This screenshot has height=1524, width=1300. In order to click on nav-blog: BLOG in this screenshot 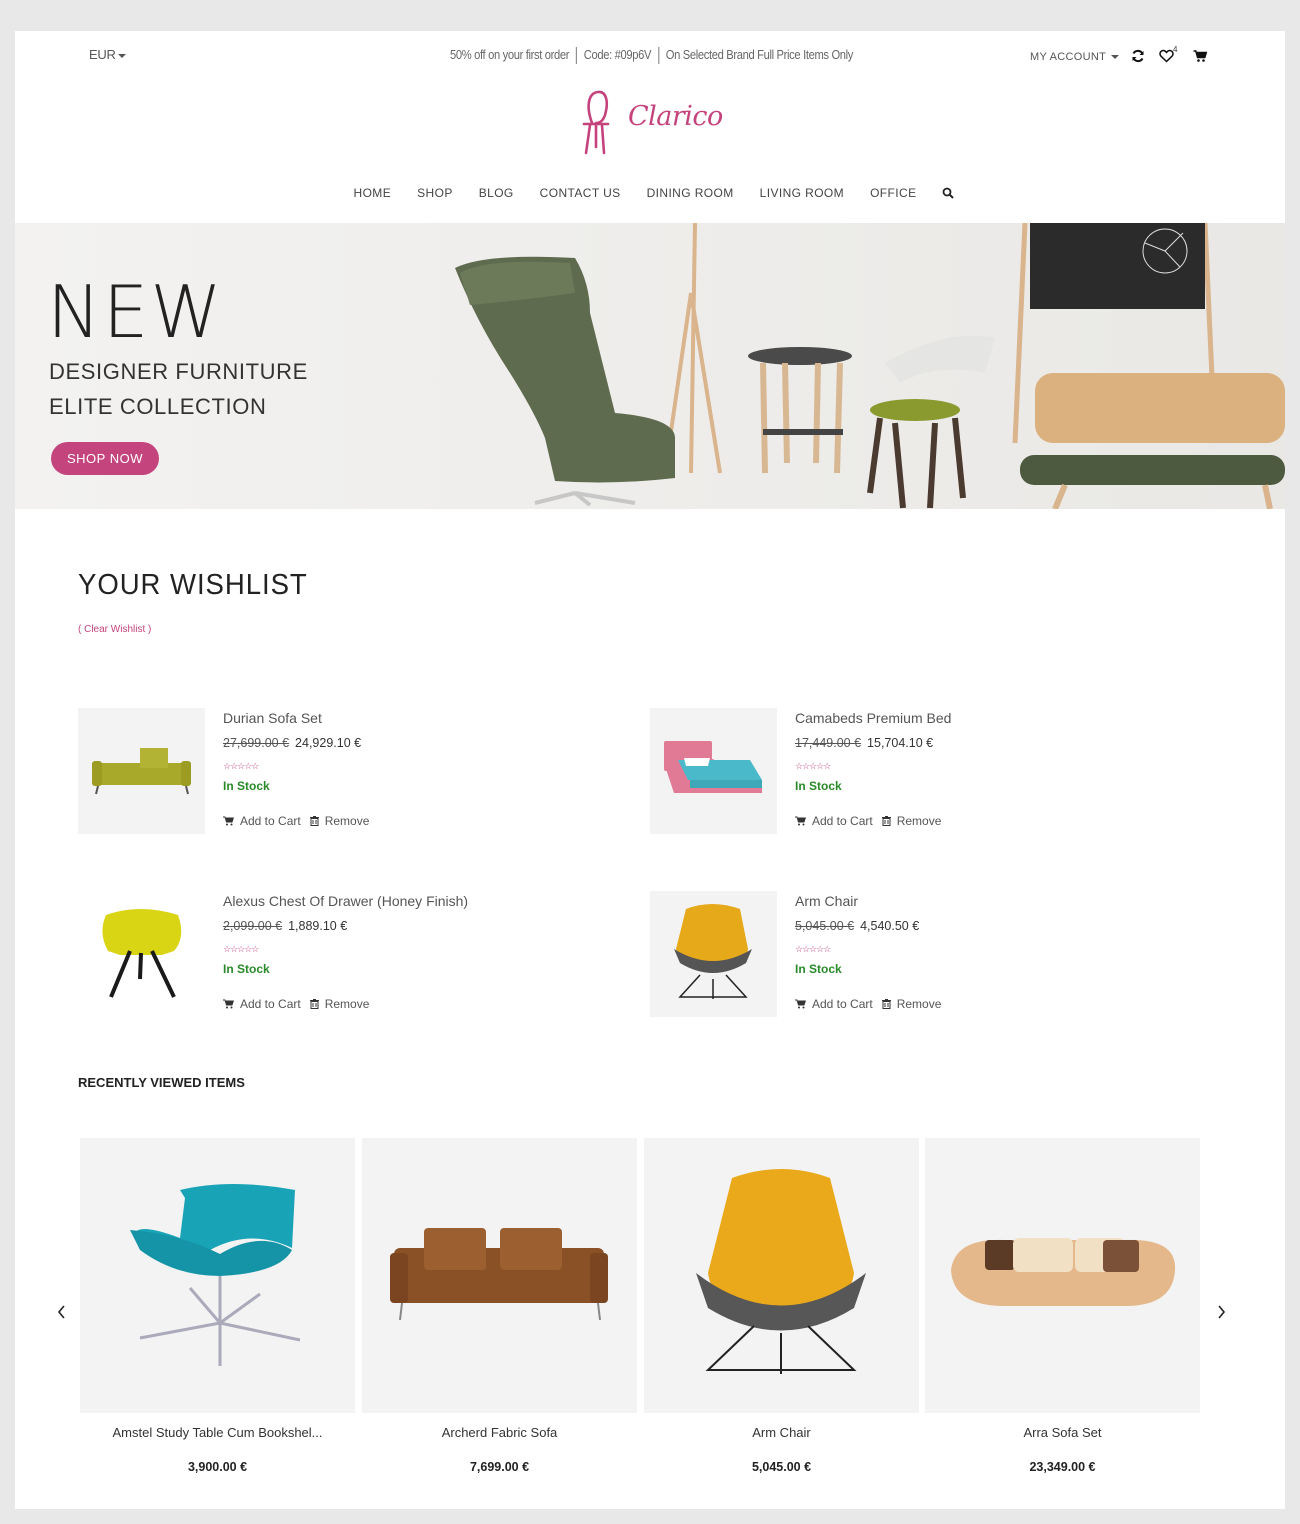, I will do `click(496, 195)`.